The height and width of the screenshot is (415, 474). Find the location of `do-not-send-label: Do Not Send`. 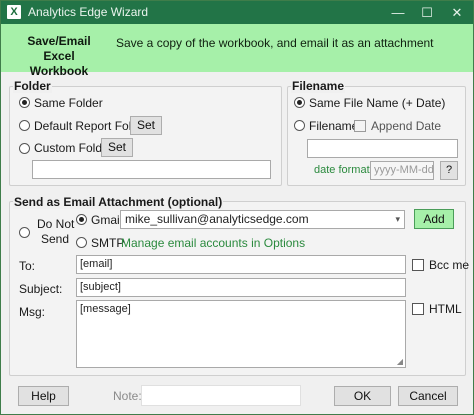

do-not-send-label: Do Not Send is located at coordinates (55, 232).